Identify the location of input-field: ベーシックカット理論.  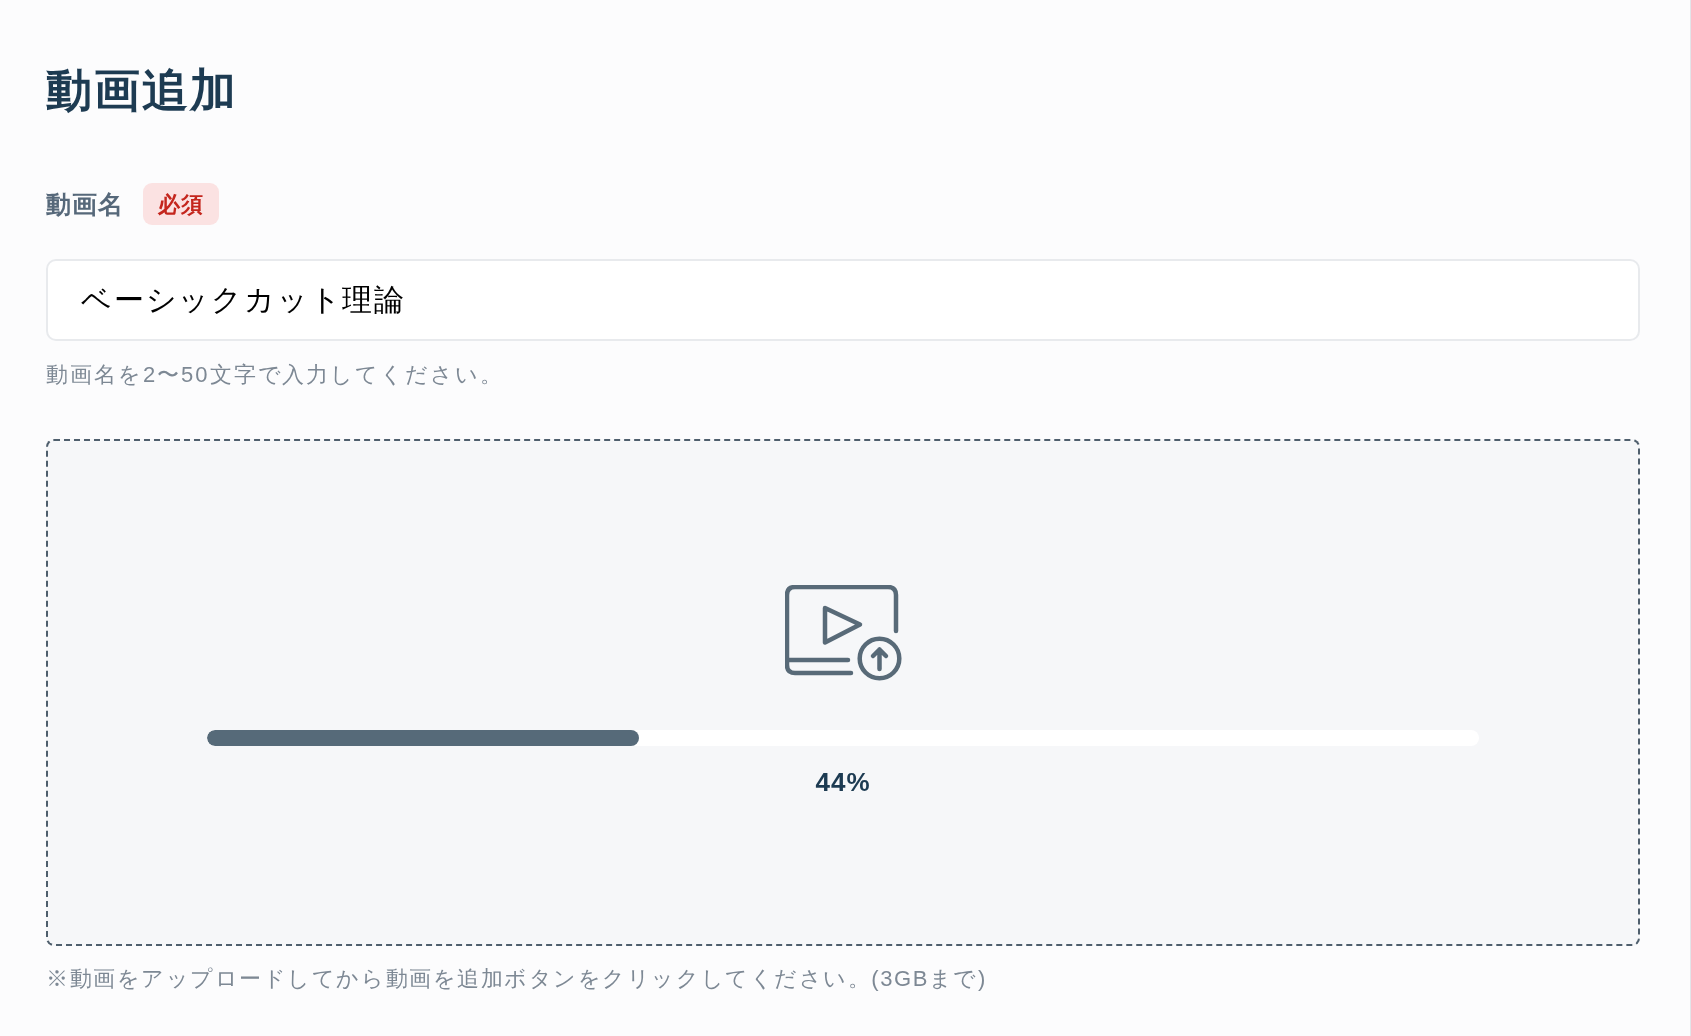
(843, 300).